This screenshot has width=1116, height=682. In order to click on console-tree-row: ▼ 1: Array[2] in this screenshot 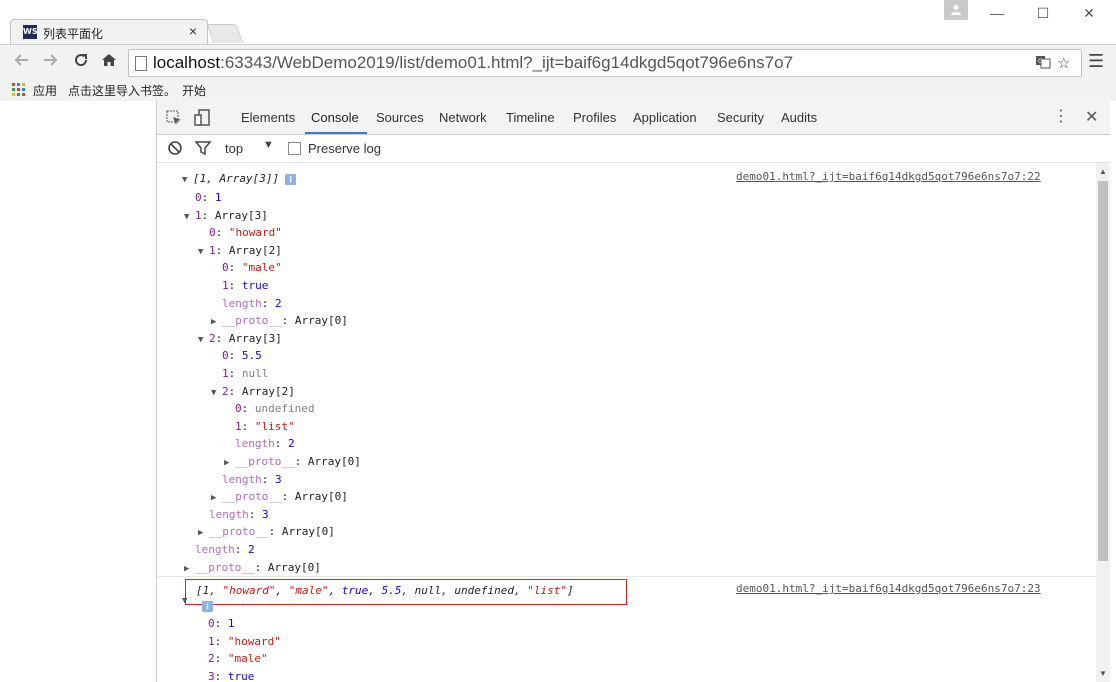, I will do `click(240, 250)`.